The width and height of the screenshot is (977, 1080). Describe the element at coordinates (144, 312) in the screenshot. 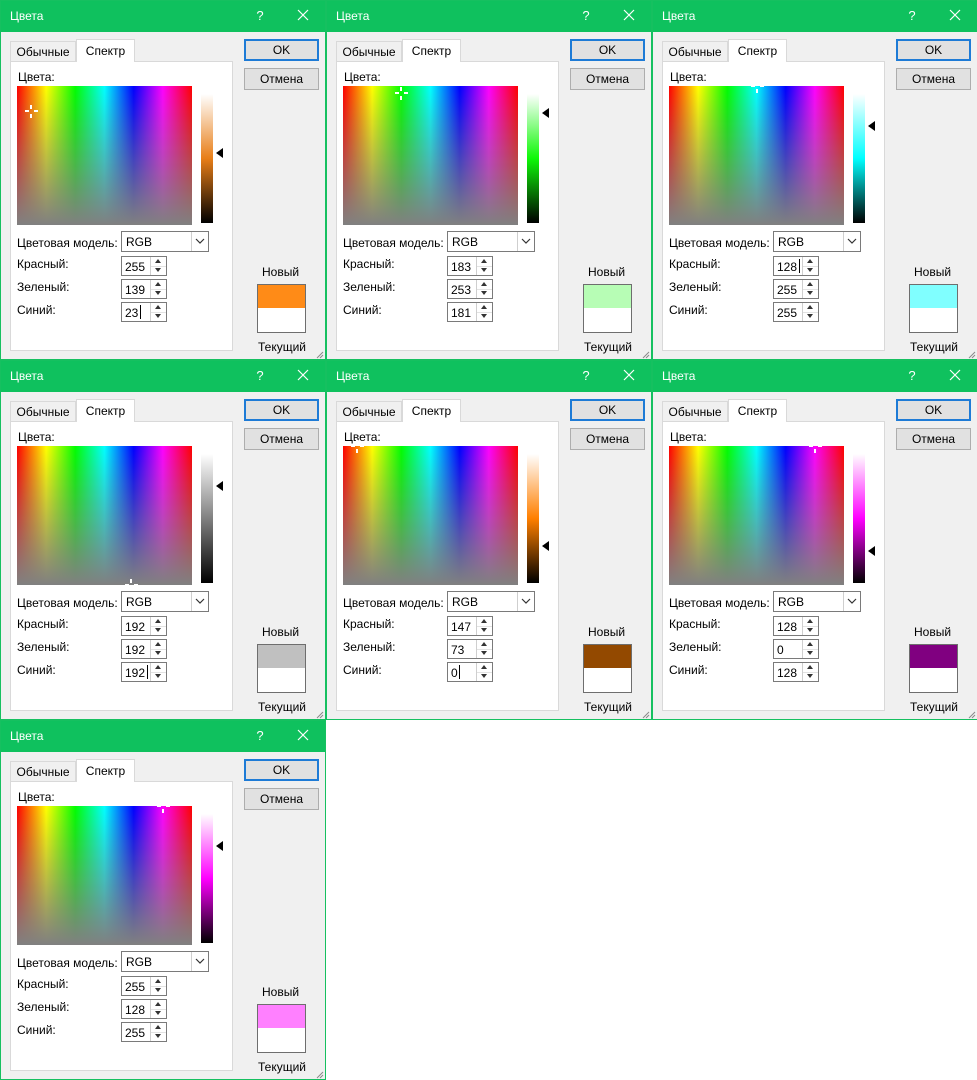

I see `blue-field: 23` at that location.